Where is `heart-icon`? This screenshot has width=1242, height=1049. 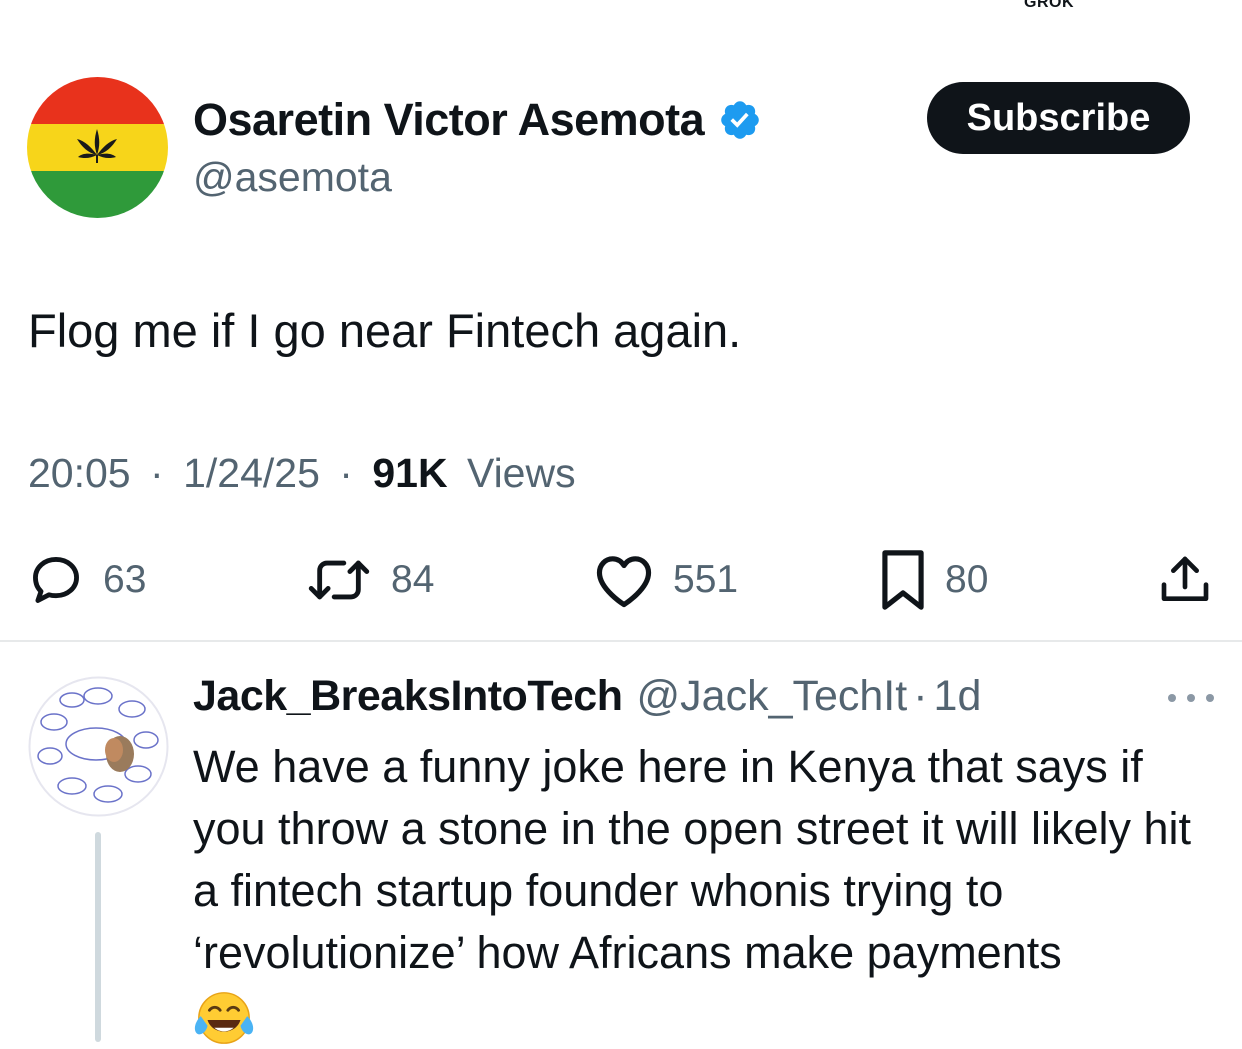
heart-icon is located at coordinates (624, 582).